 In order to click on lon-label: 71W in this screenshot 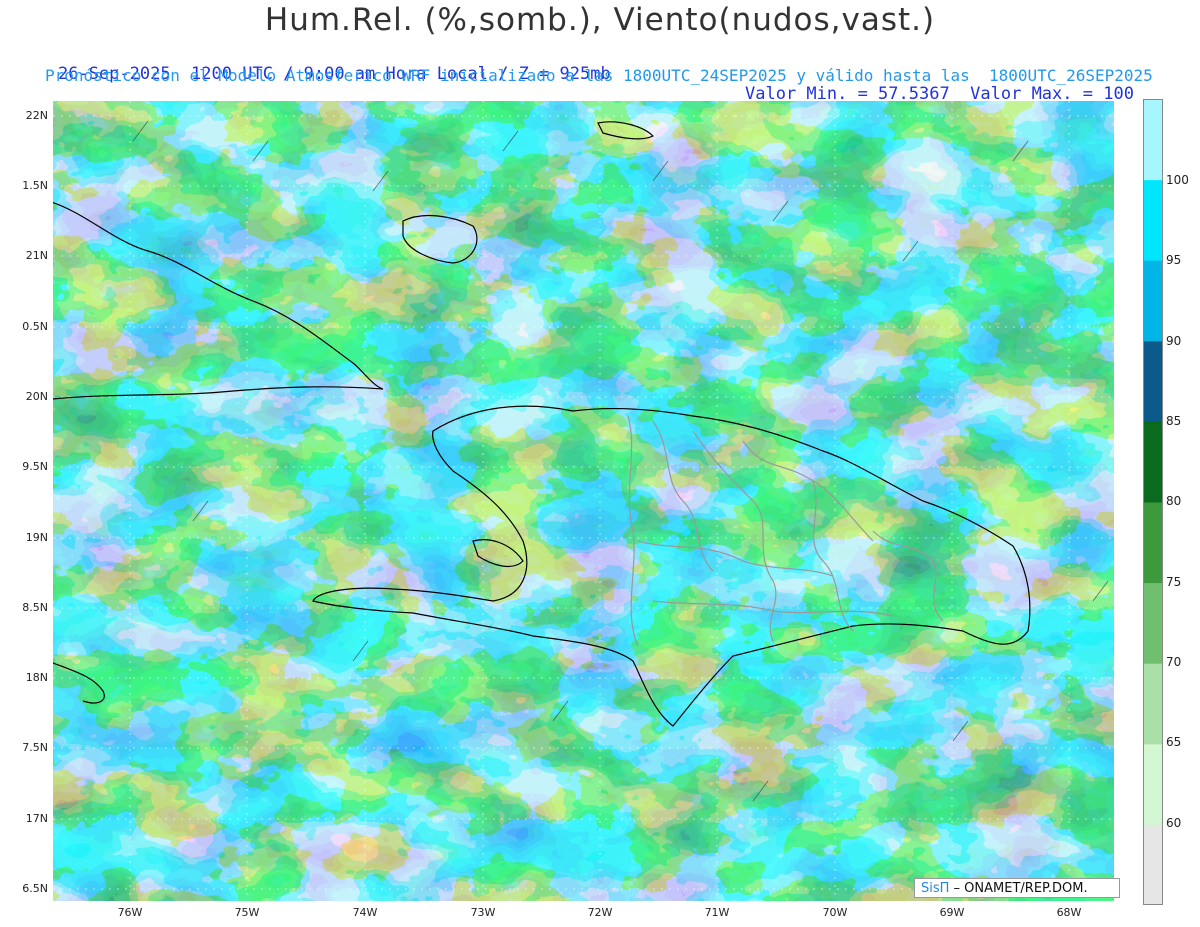, I will do `click(717, 912)`.